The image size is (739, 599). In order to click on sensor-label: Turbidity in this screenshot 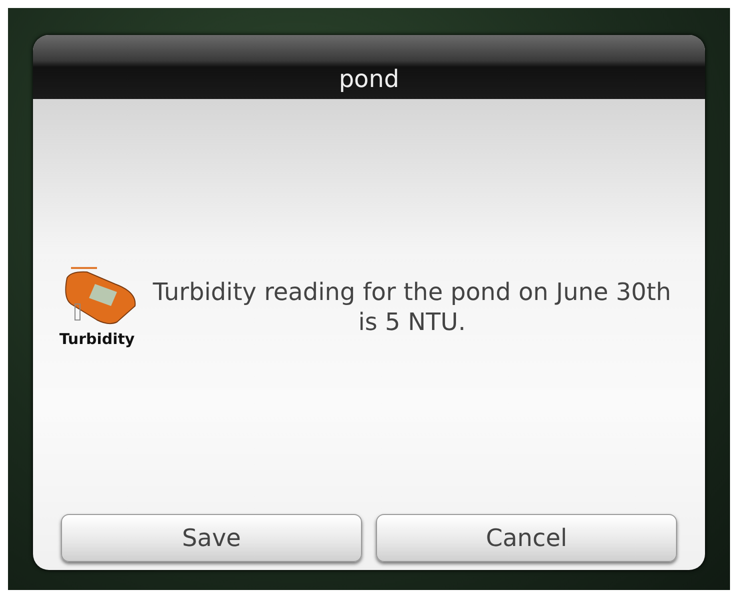, I will do `click(97, 339)`.